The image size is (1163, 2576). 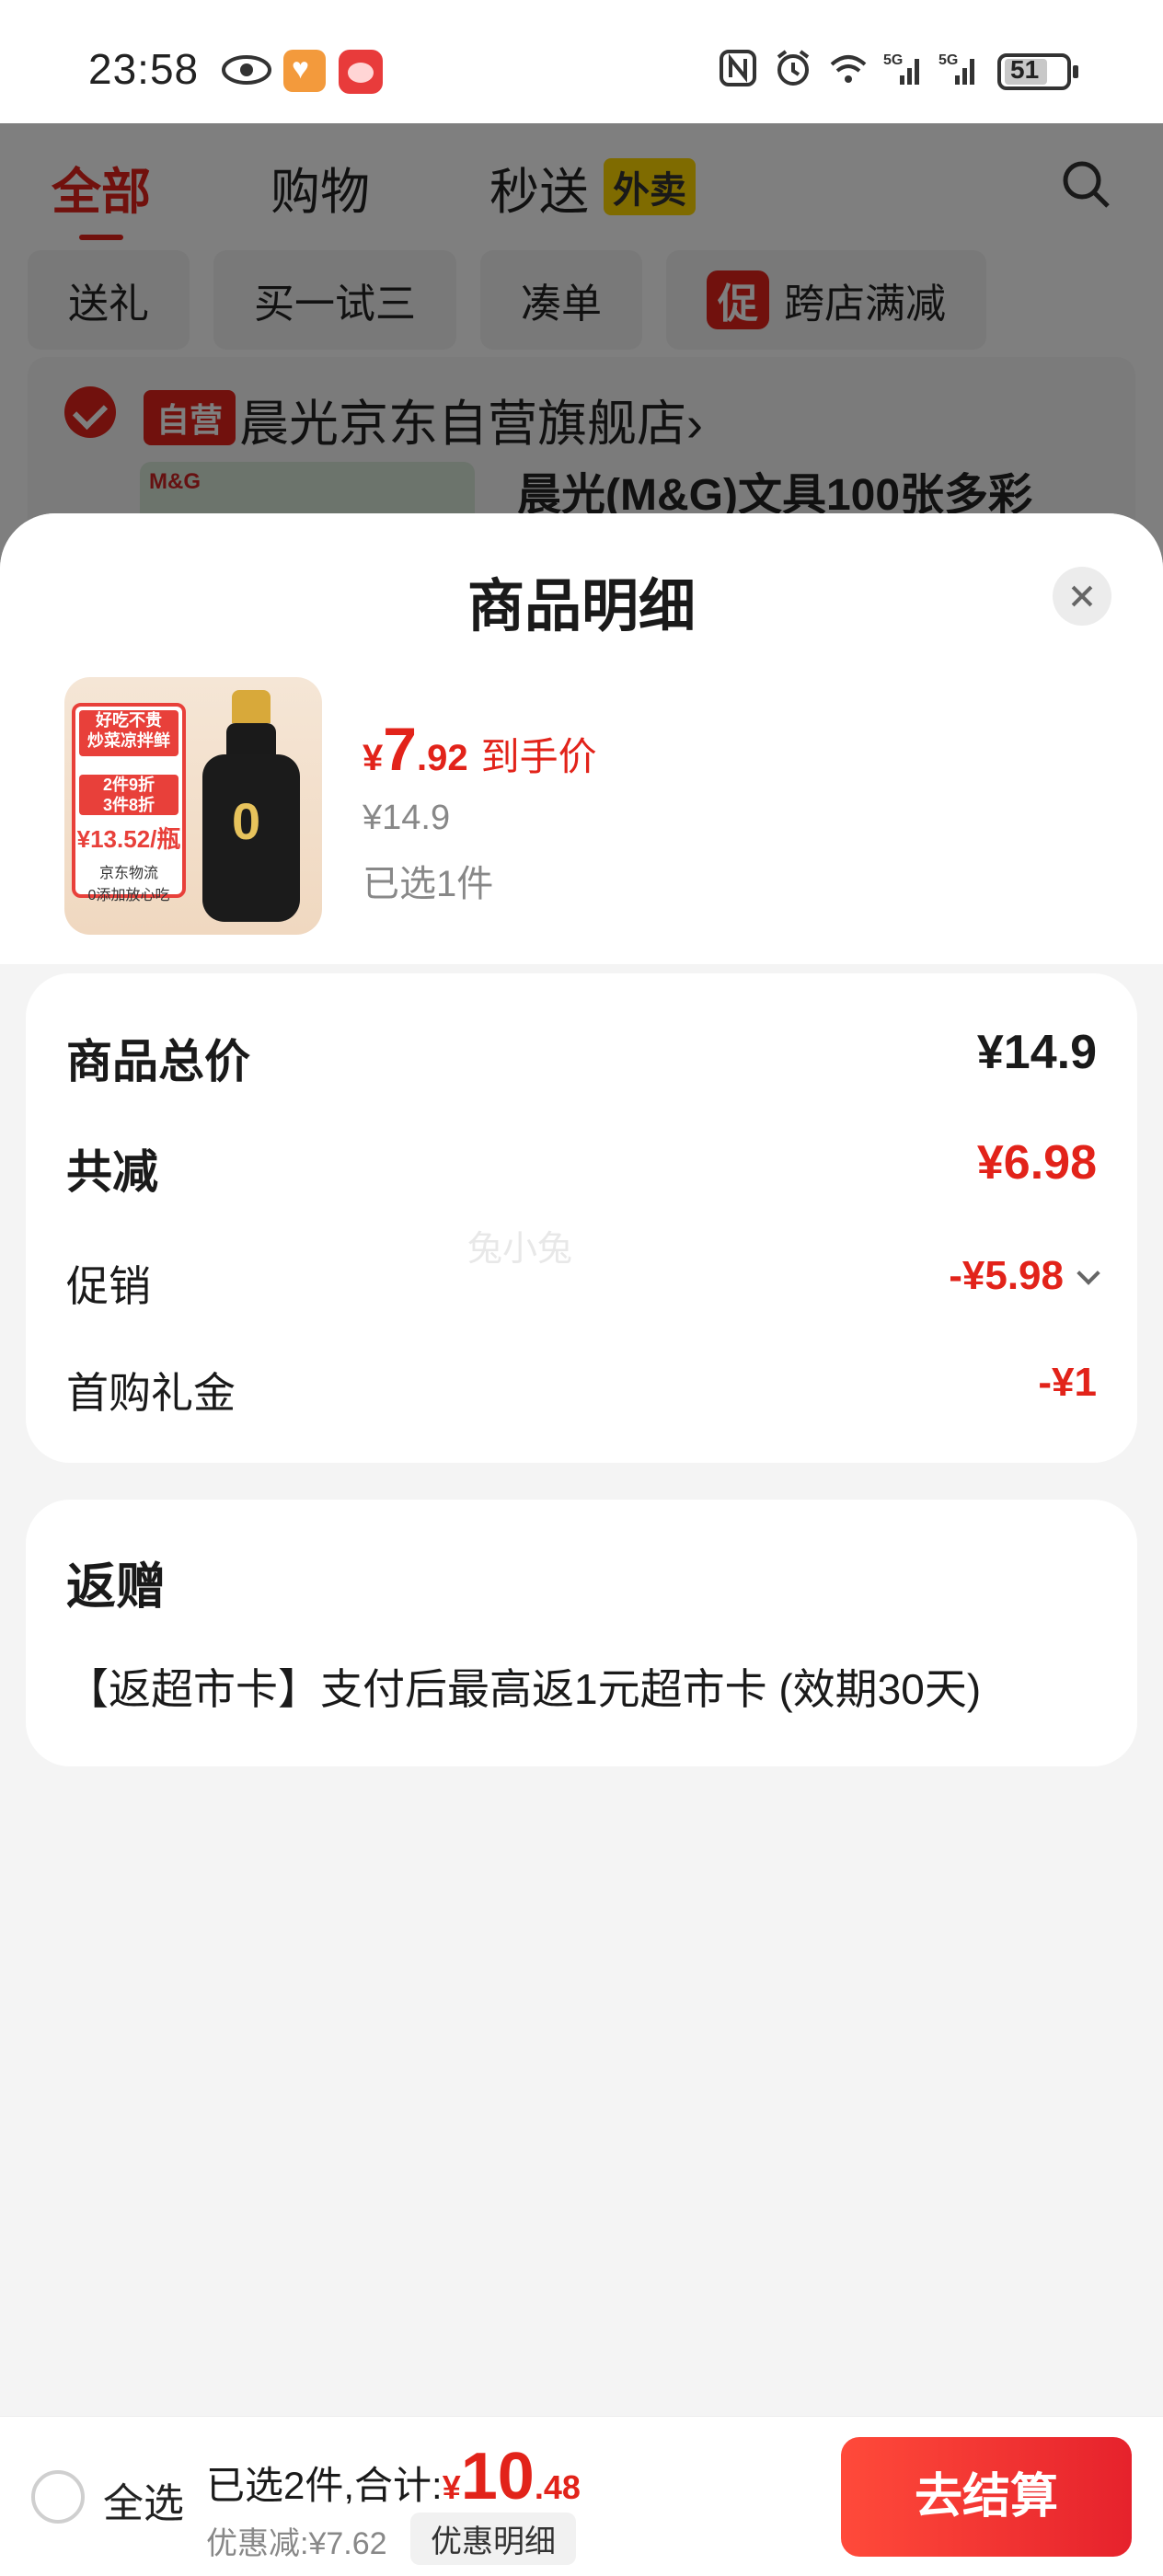 What do you see at coordinates (116, 1587) in the screenshot?
I see `rebate-title: 返赠` at bounding box center [116, 1587].